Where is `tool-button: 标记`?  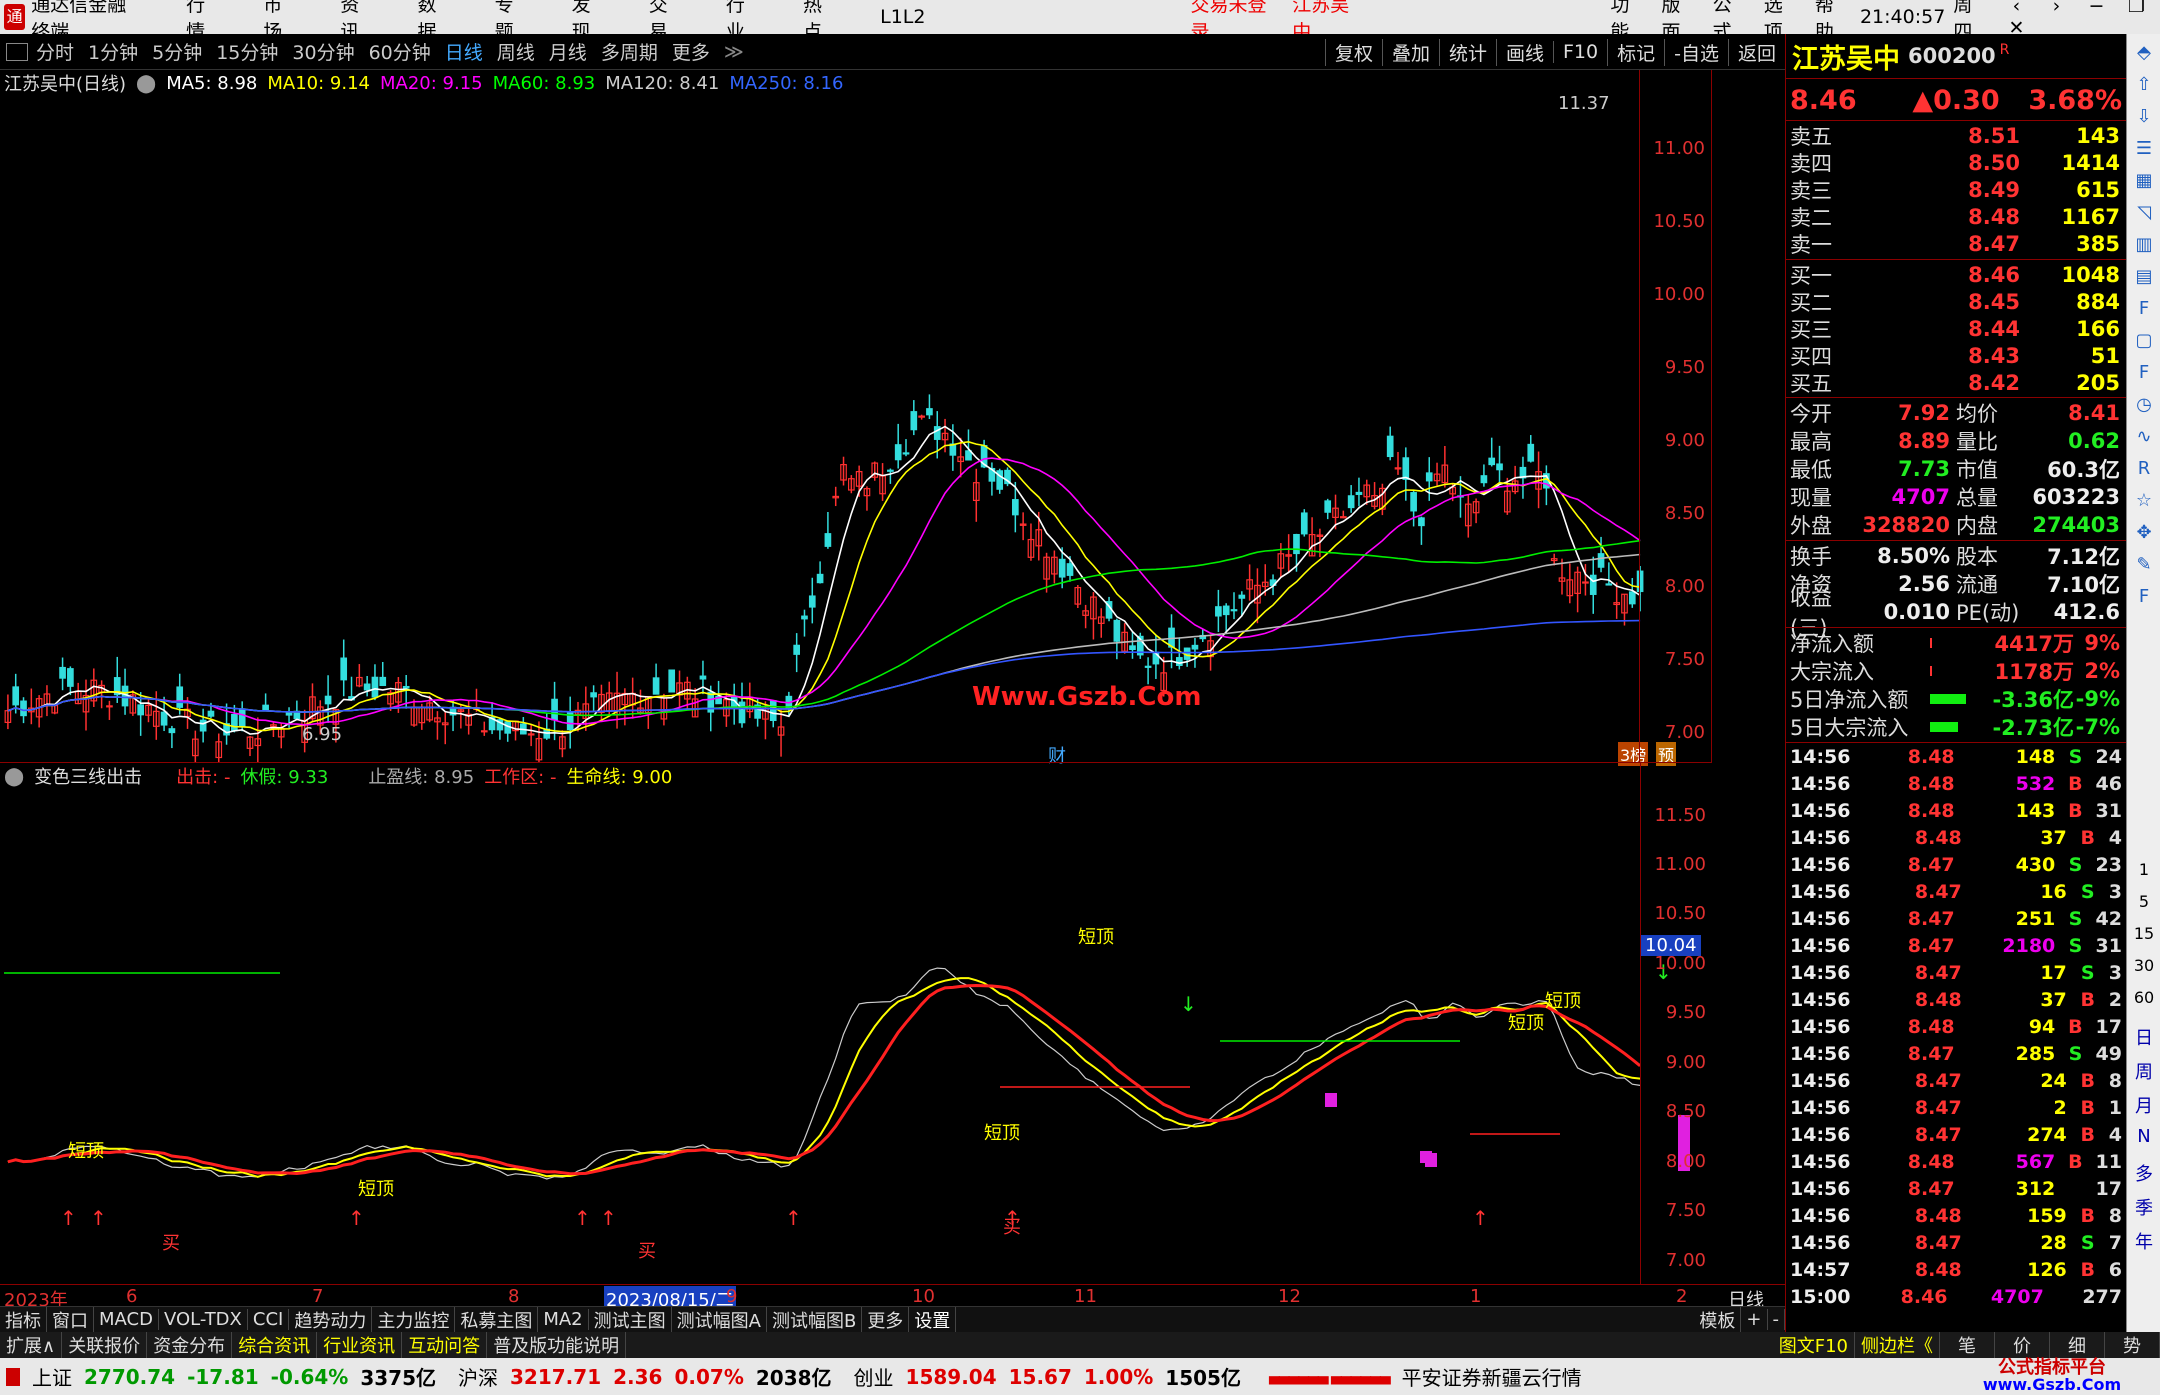
tool-button: 标记 is located at coordinates (1635, 52).